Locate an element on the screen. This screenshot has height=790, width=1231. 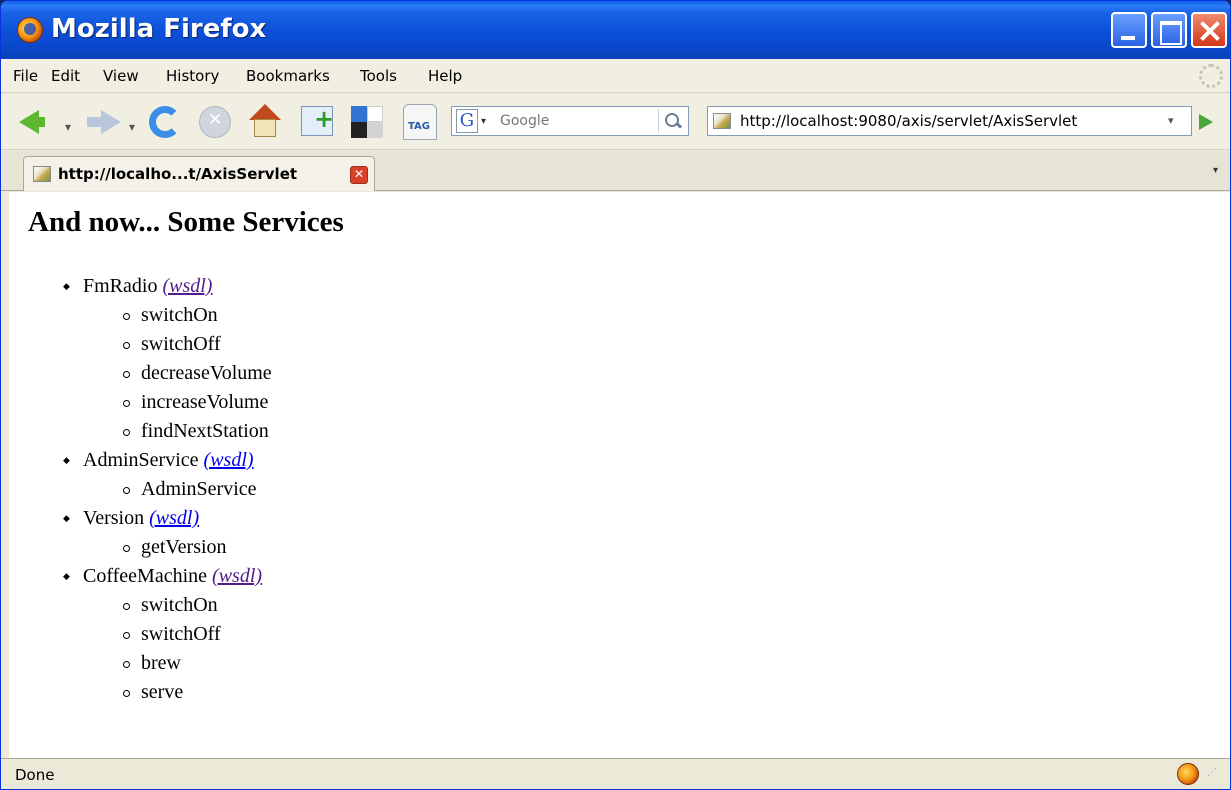
menu-file: File is located at coordinates (25, 76).